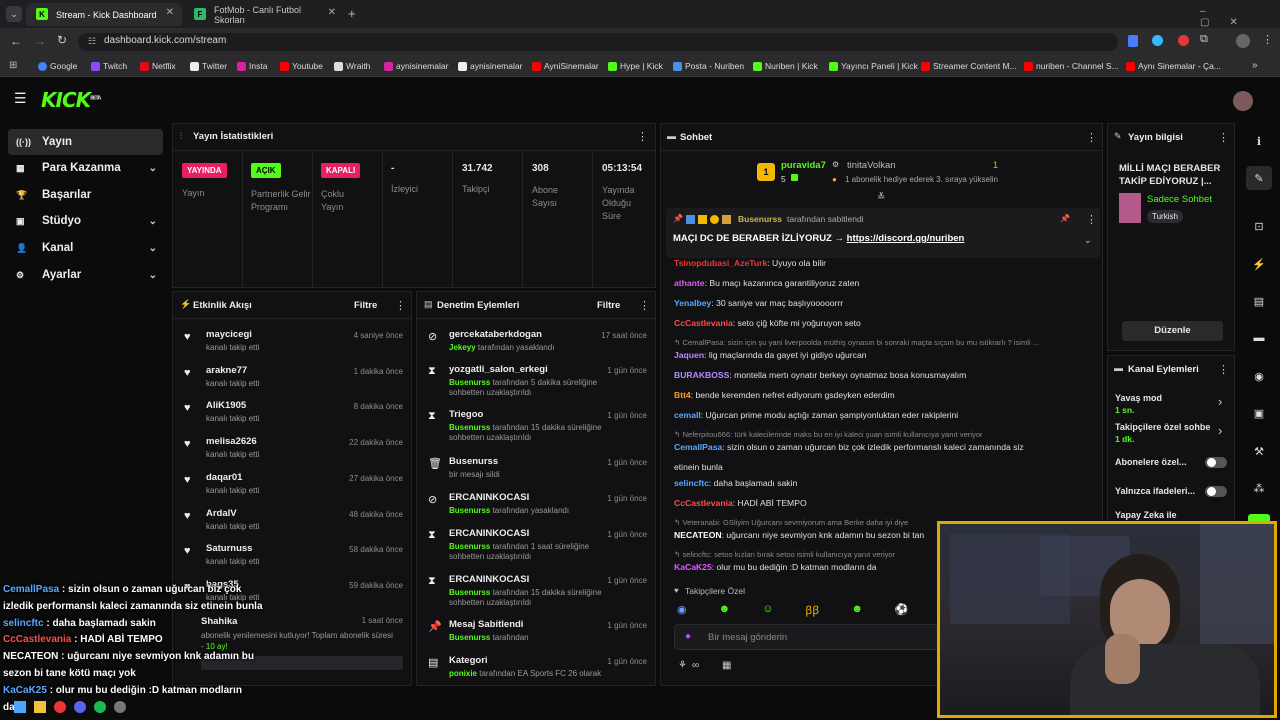 This screenshot has height=720, width=1280. What do you see at coordinates (682, 665) in the screenshot?
I see `chat-settings-icon: ⚘` at bounding box center [682, 665].